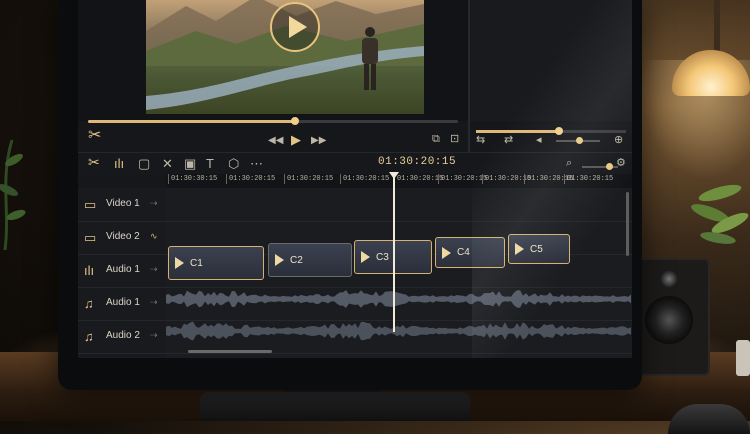 This screenshot has width=750, height=434. What do you see at coordinates (210, 163) in the screenshot?
I see `text-icon: T` at bounding box center [210, 163].